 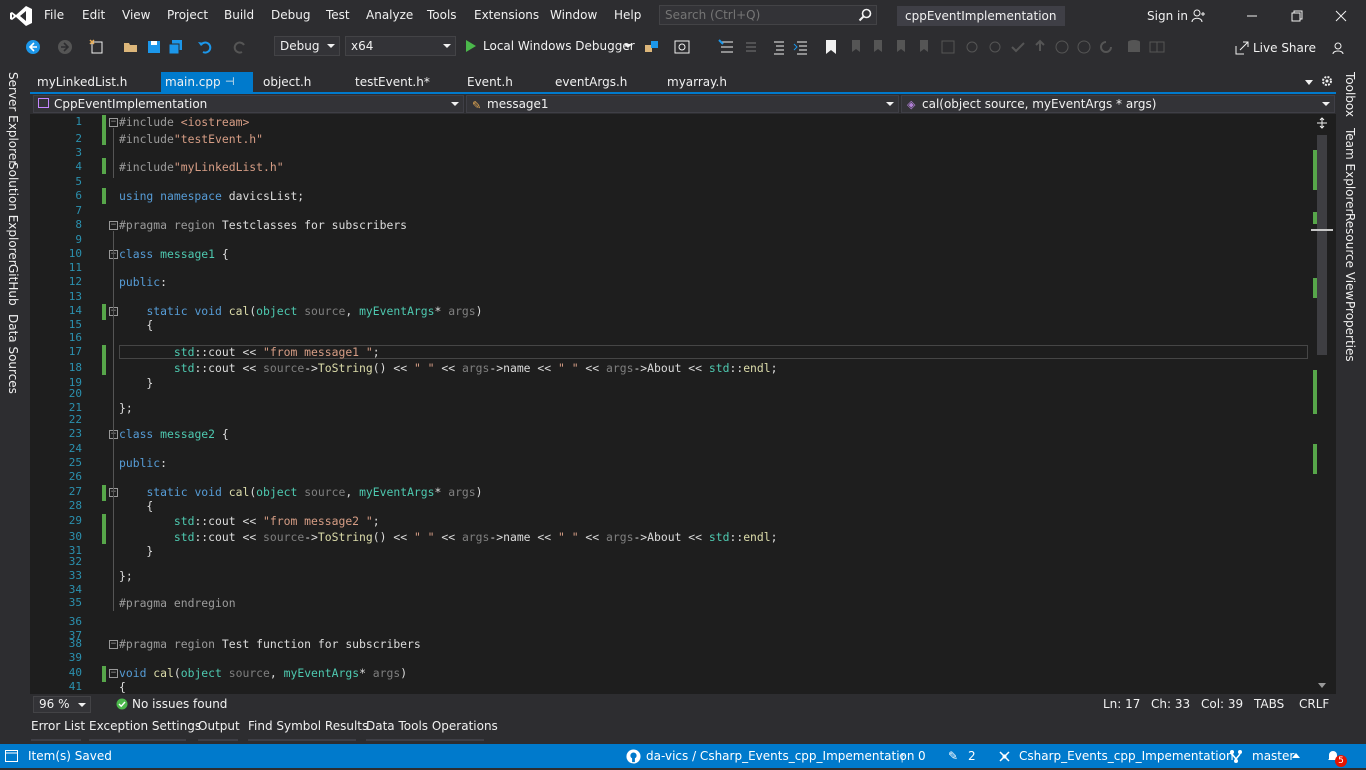 What do you see at coordinates (1296, 755) in the screenshot?
I see `branch-chevron-up-icon` at bounding box center [1296, 755].